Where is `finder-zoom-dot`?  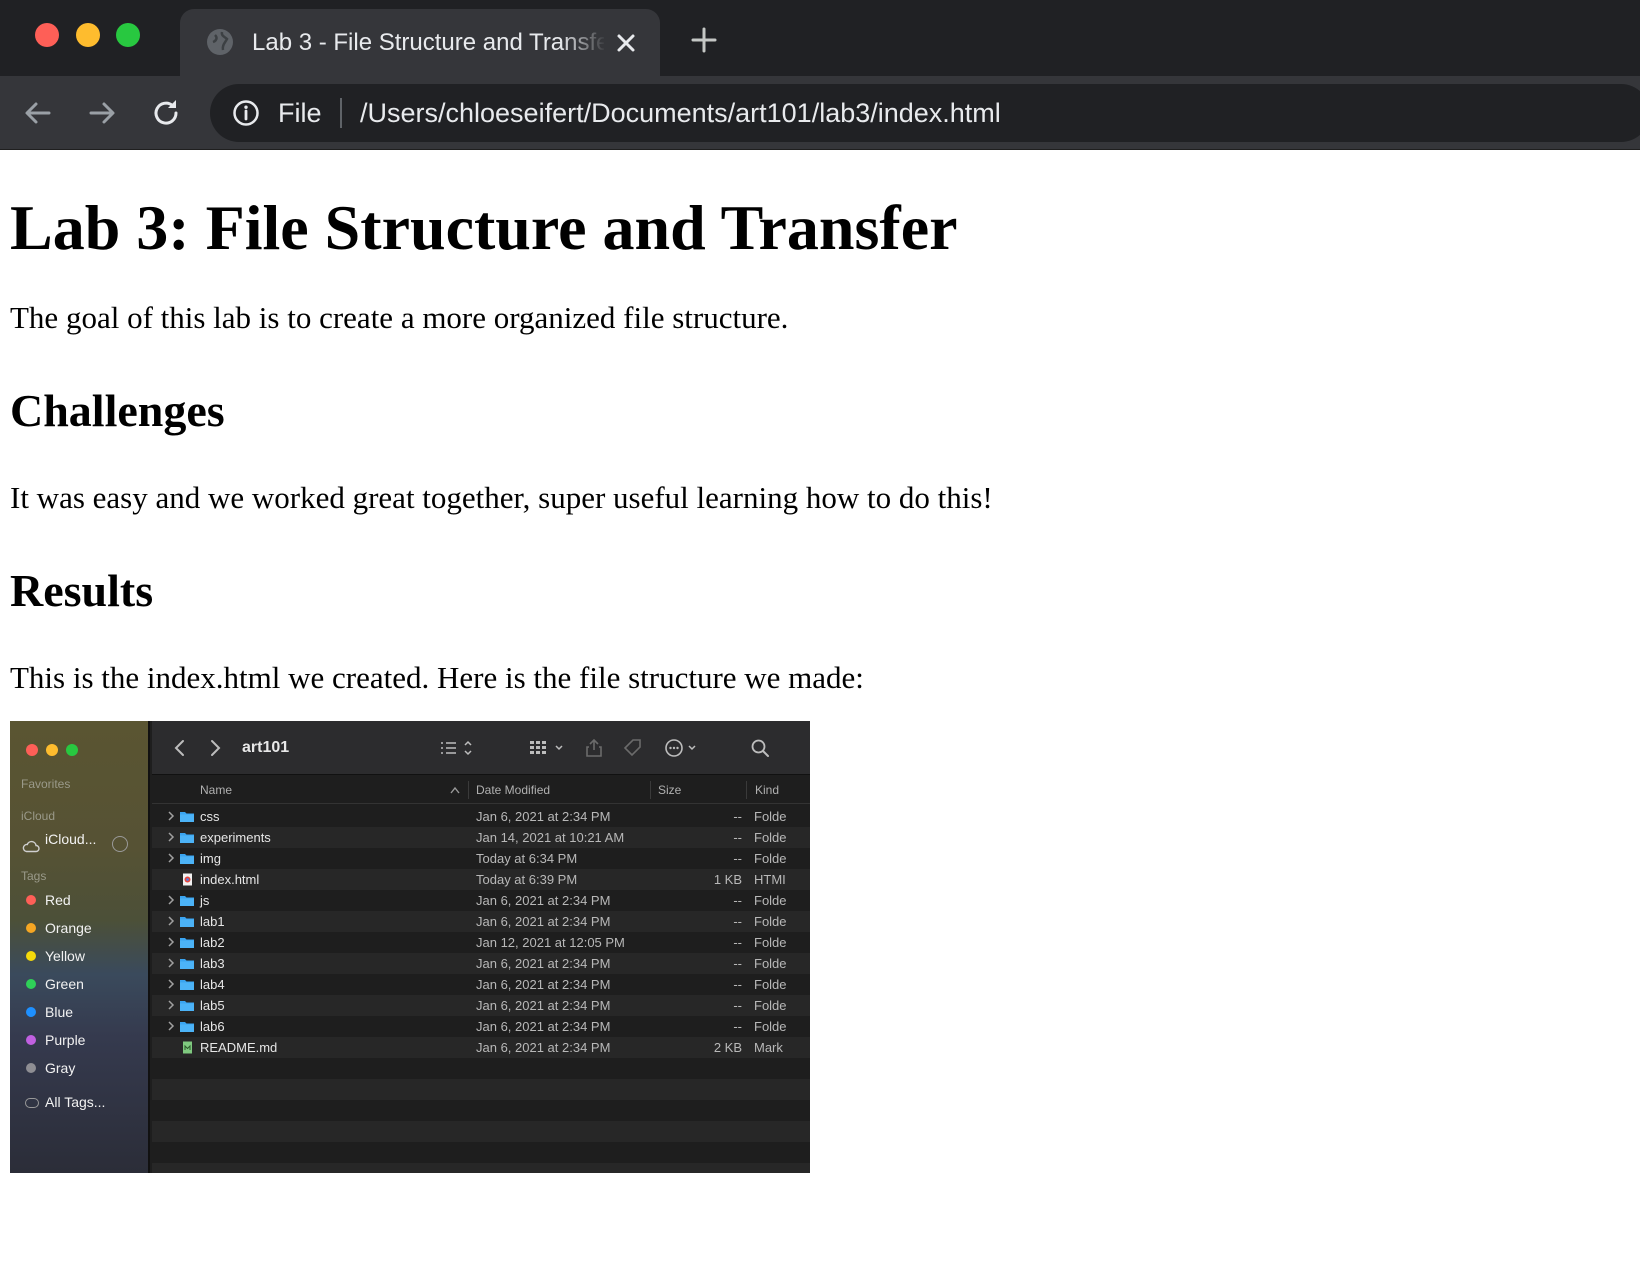 finder-zoom-dot is located at coordinates (72, 750).